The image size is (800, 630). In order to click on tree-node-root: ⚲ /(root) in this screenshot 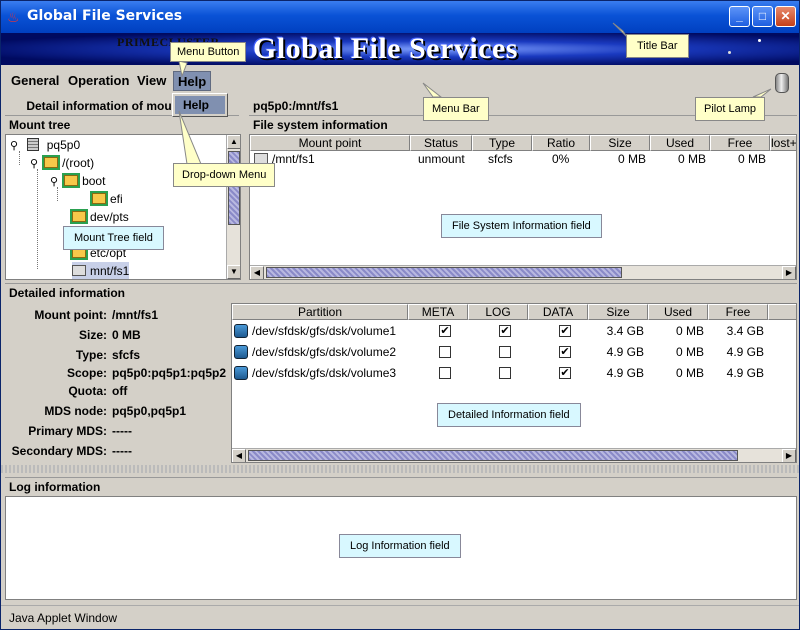, I will do `click(62, 163)`.